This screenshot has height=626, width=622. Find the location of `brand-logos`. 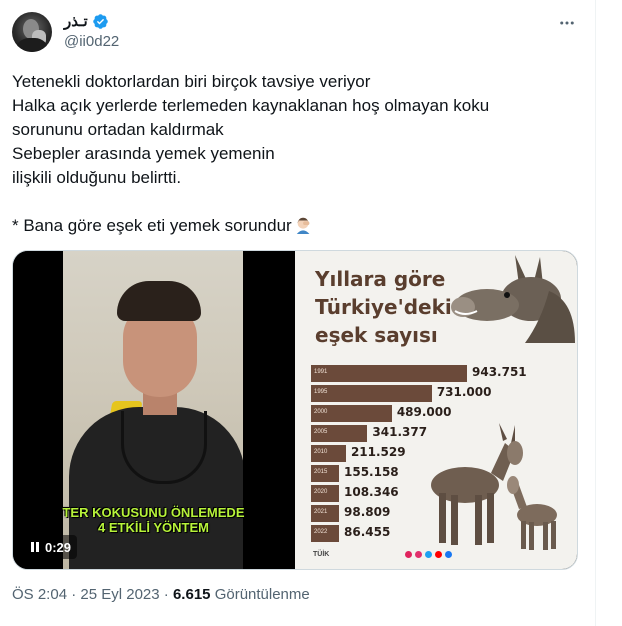

brand-logos is located at coordinates (428, 554).